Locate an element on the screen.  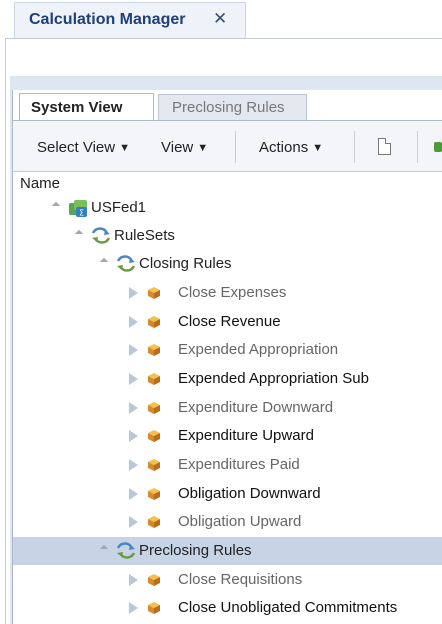
tree-node-close-requisitions: Close Requisitions is located at coordinates (227, 580).